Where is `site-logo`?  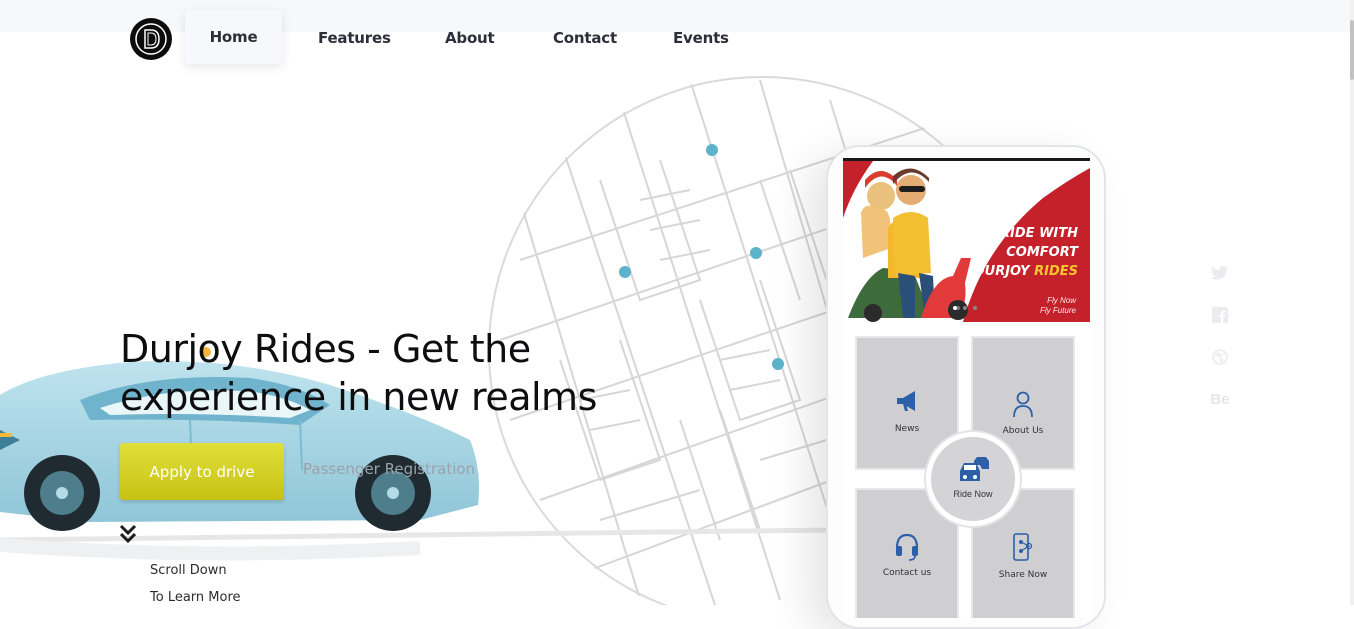
site-logo is located at coordinates (151, 39).